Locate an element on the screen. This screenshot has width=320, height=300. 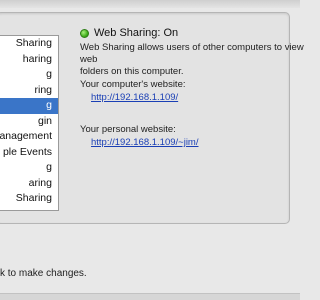
service-row-label: ple Events is located at coordinates (27, 151).